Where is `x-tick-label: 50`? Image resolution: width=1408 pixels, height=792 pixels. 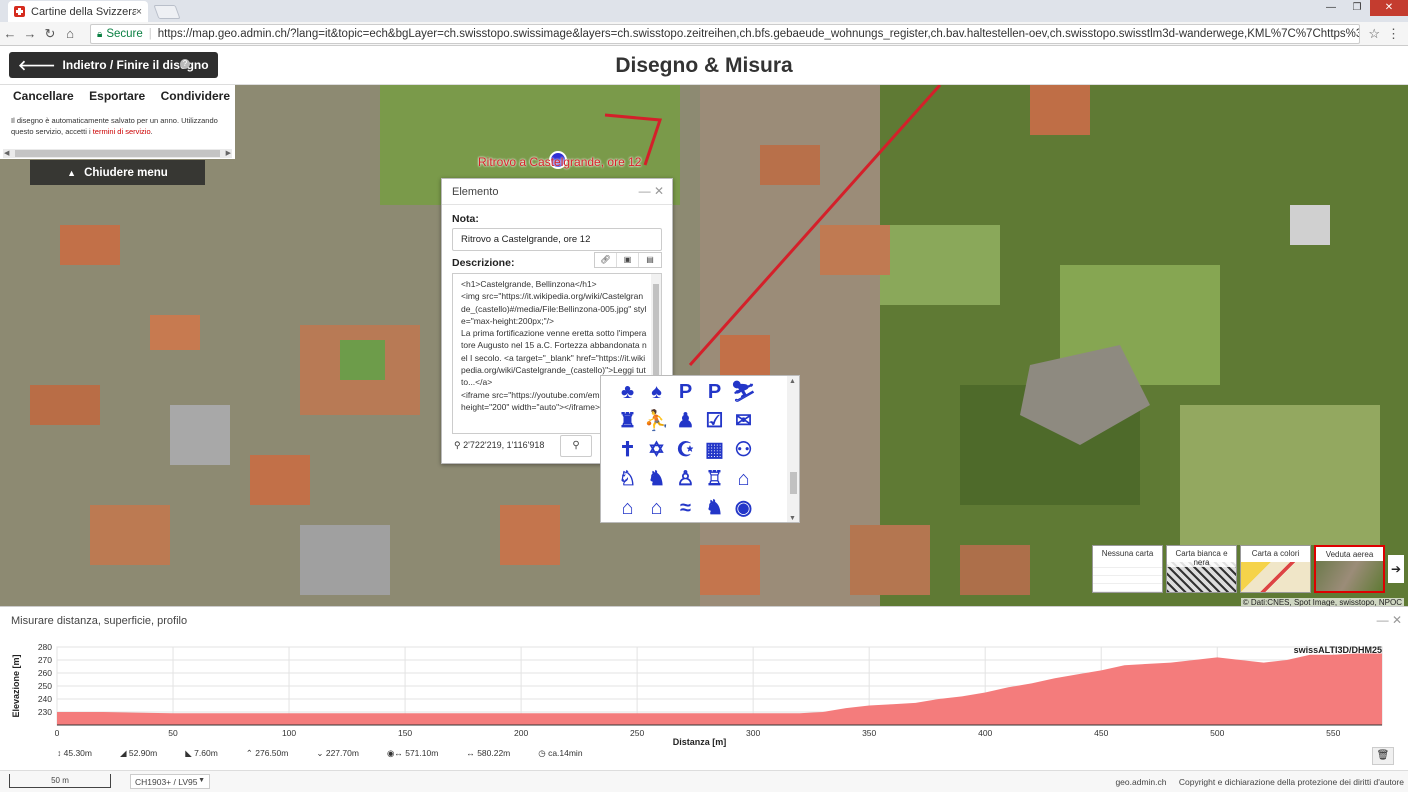 x-tick-label: 50 is located at coordinates (173, 733).